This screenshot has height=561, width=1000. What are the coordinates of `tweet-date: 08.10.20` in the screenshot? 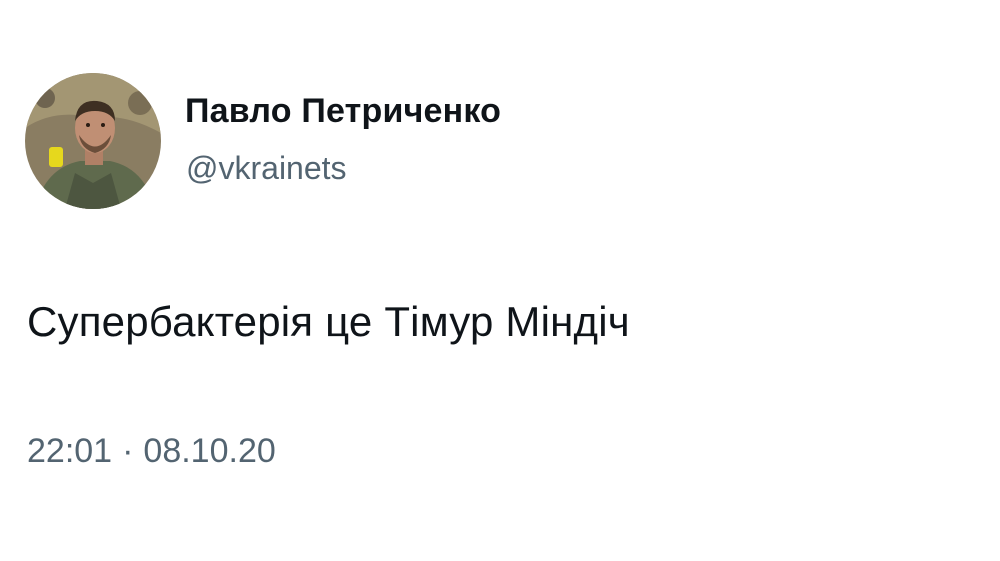 It's located at (209, 451).